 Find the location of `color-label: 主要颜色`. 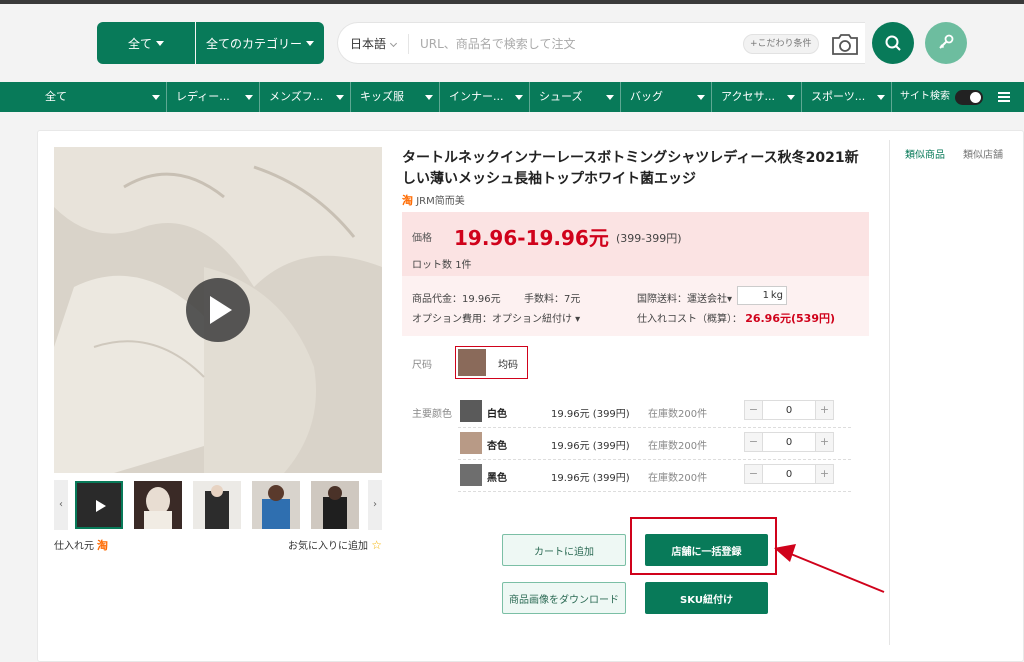

color-label: 主要颜色 is located at coordinates (432, 414).